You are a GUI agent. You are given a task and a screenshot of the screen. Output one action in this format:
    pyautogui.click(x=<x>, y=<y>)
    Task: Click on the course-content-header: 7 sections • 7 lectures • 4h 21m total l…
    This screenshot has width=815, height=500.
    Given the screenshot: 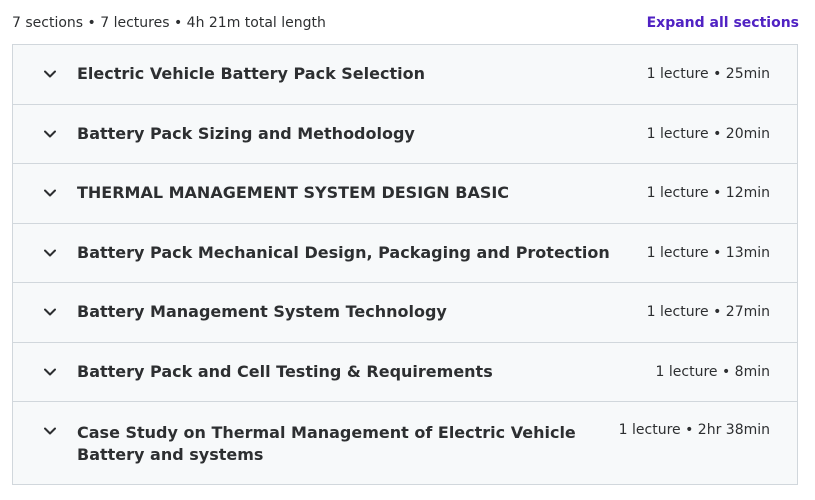 What is the action you would take?
    pyautogui.click(x=405, y=23)
    